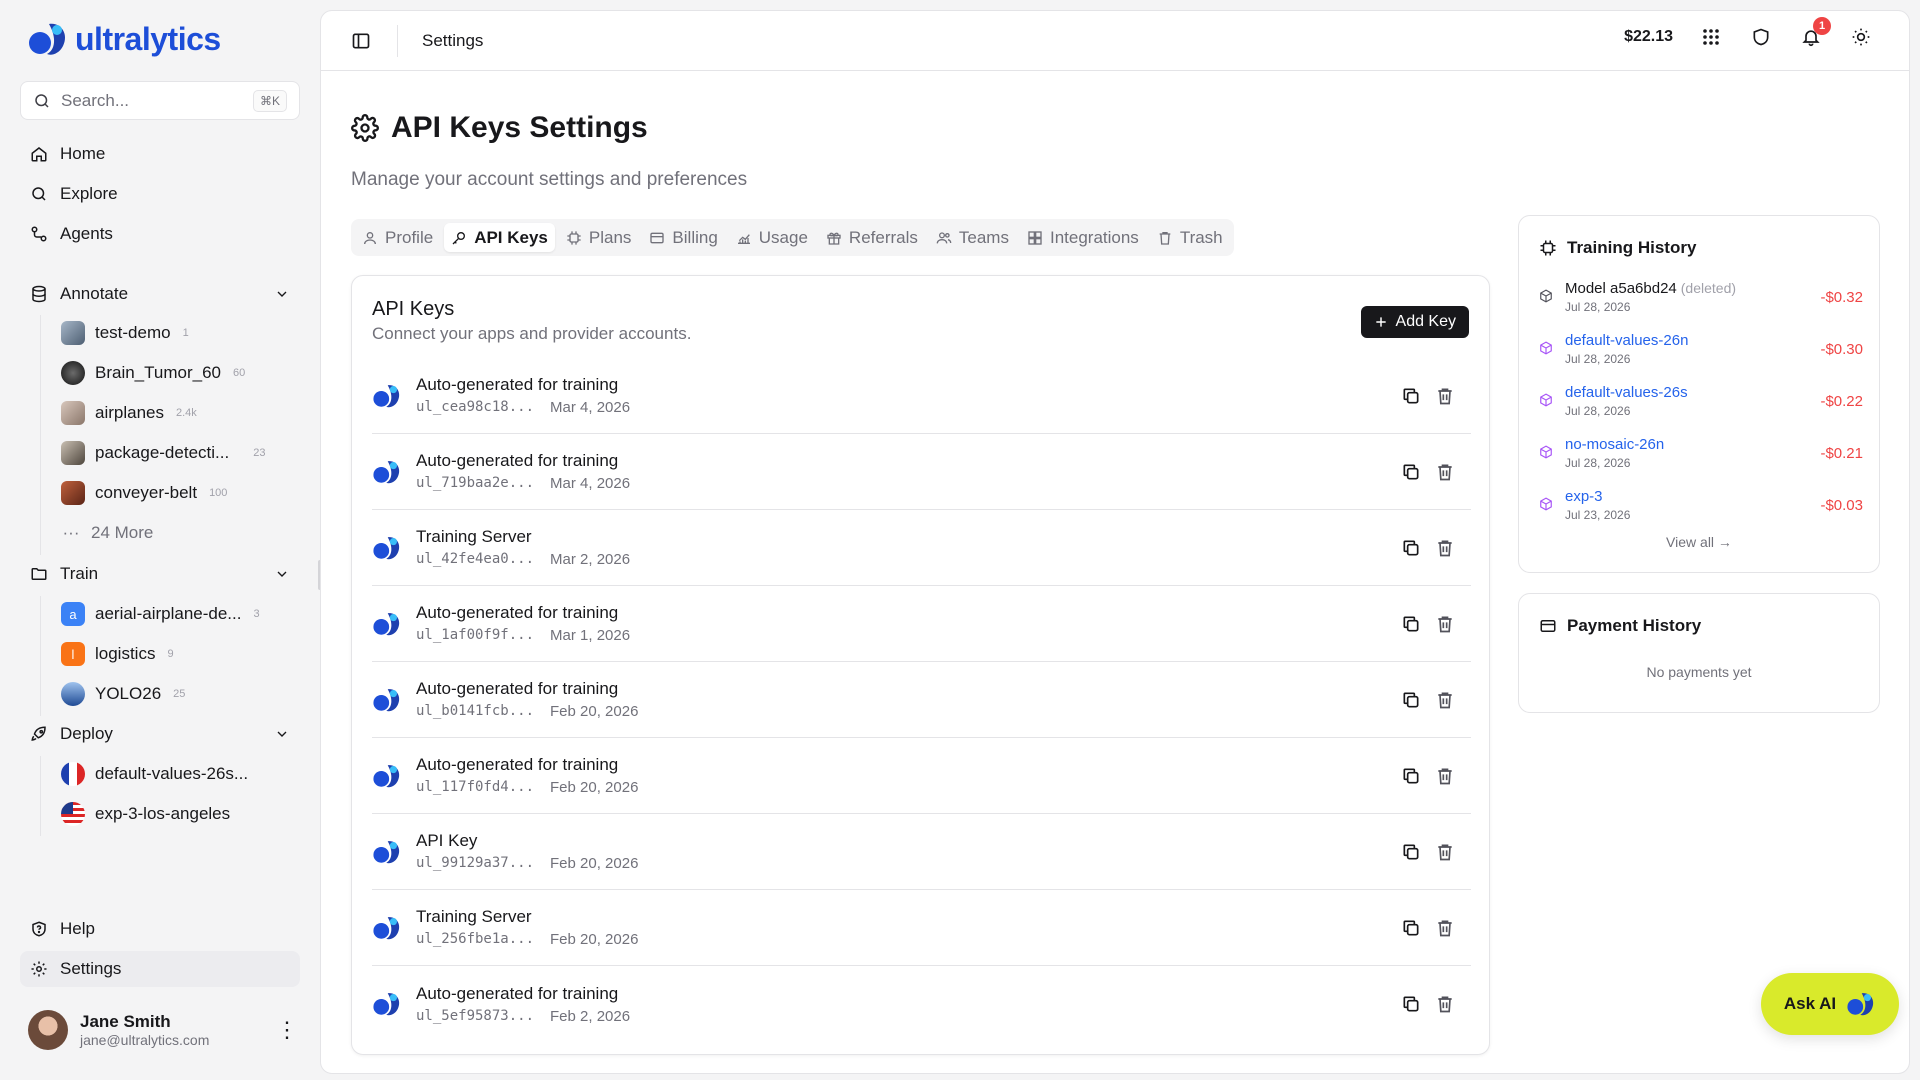 The height and width of the screenshot is (1080, 1920). What do you see at coordinates (73, 654) in the screenshot?
I see `project-avatar: l` at bounding box center [73, 654].